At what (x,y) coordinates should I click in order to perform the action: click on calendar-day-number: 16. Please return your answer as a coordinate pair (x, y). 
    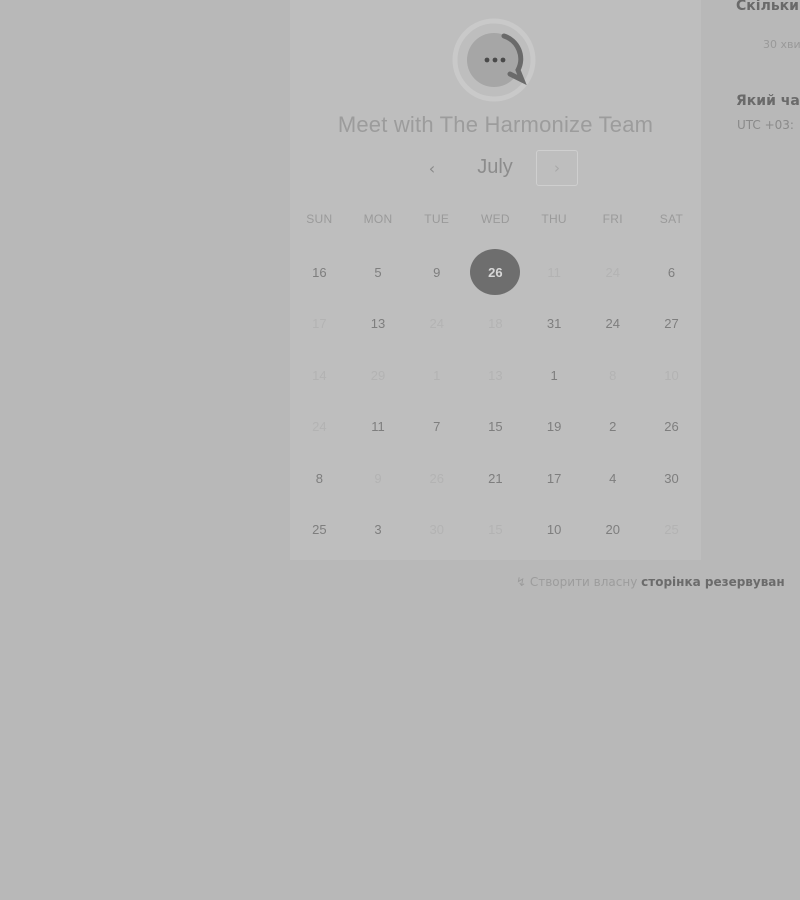
    Looking at the image, I should click on (319, 272).